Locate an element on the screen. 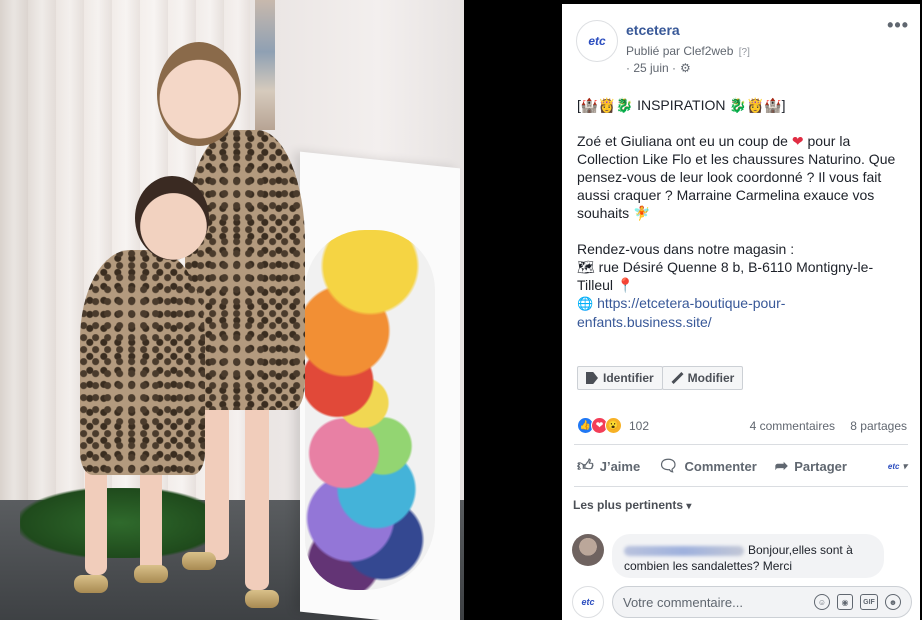 The width and height of the screenshot is (922, 620). like-button: 👍︎ J’aime is located at coordinates (608, 466).